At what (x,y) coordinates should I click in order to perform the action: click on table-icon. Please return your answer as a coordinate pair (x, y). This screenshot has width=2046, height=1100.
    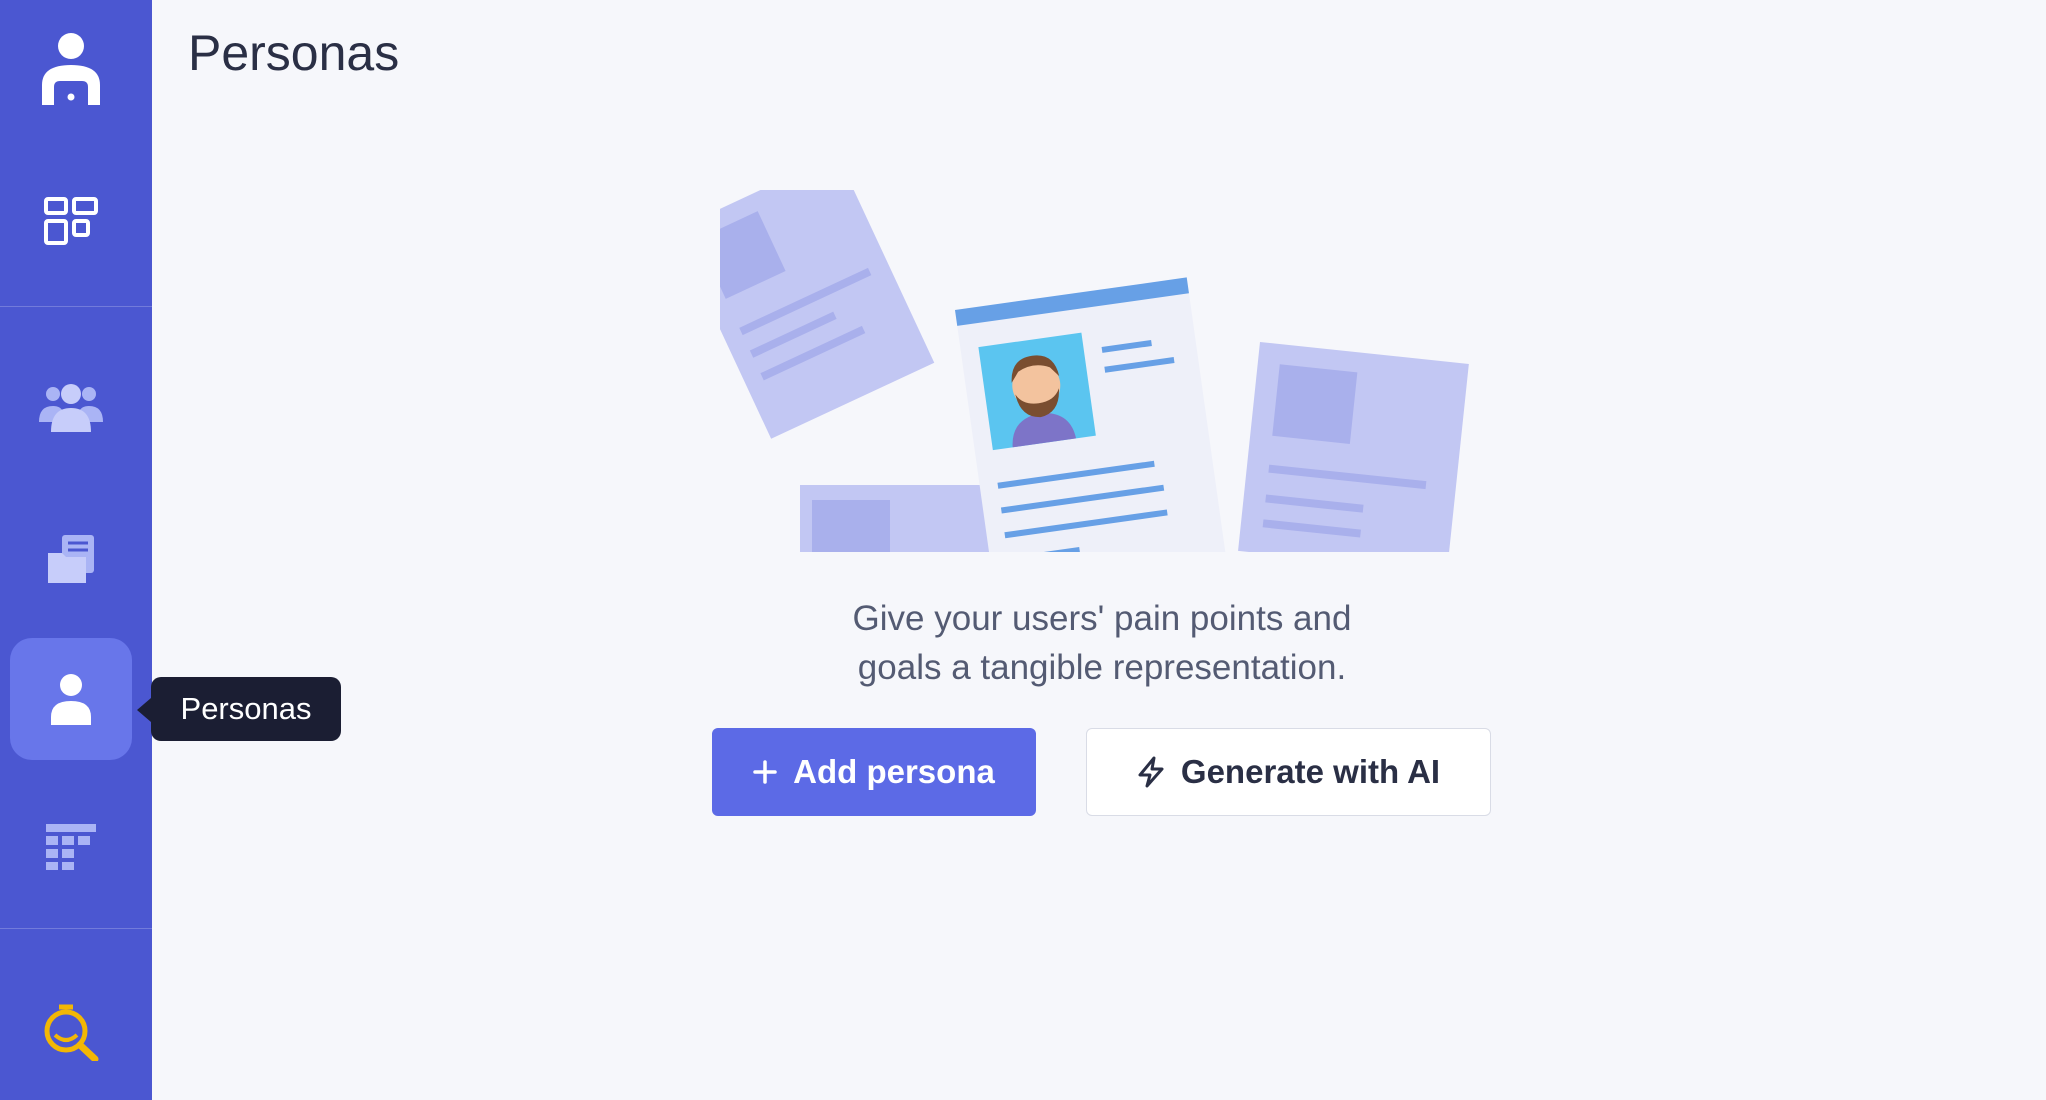
    Looking at the image, I should click on (71, 847).